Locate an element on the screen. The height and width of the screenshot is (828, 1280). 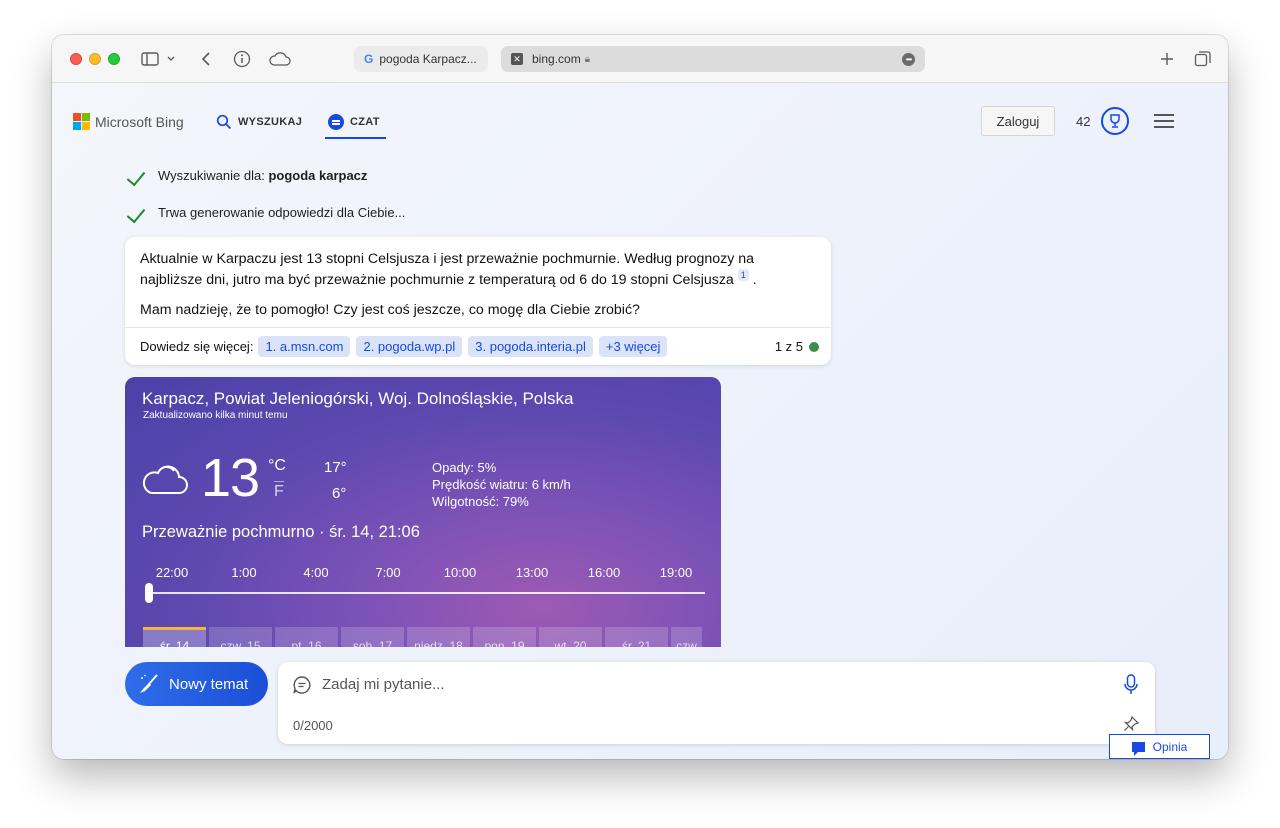
search-query: pogoda karpacz is located at coordinates (318, 175).